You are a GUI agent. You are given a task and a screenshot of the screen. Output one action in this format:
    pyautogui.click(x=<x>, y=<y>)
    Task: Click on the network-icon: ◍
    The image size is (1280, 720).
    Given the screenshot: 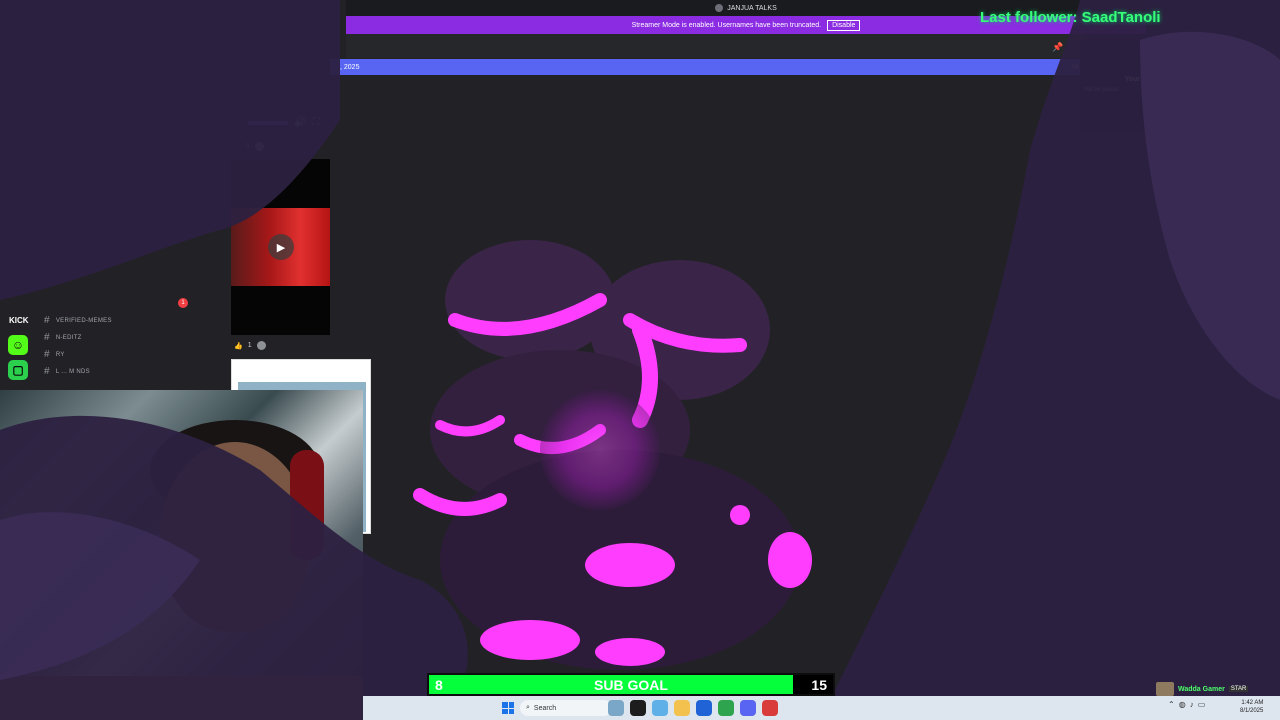 What is the action you would take?
    pyautogui.click(x=1182, y=704)
    